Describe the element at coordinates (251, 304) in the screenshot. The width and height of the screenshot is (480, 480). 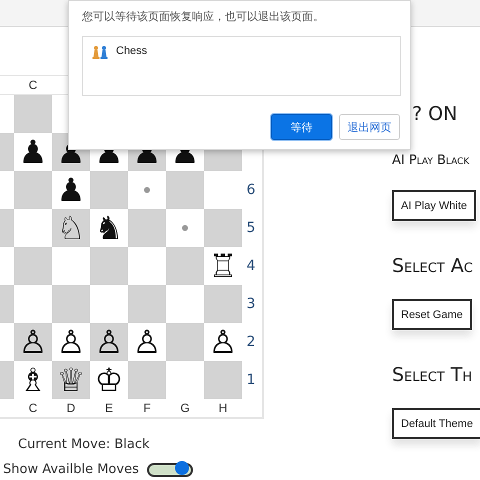
I see `rank-label: 3` at that location.